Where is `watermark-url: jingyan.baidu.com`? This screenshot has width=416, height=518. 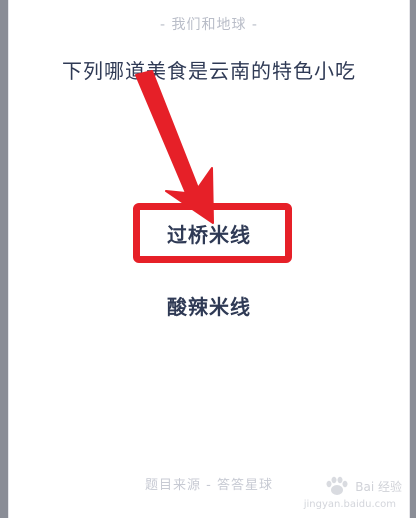
watermark-url: jingyan.baidu.com is located at coordinates (349, 504).